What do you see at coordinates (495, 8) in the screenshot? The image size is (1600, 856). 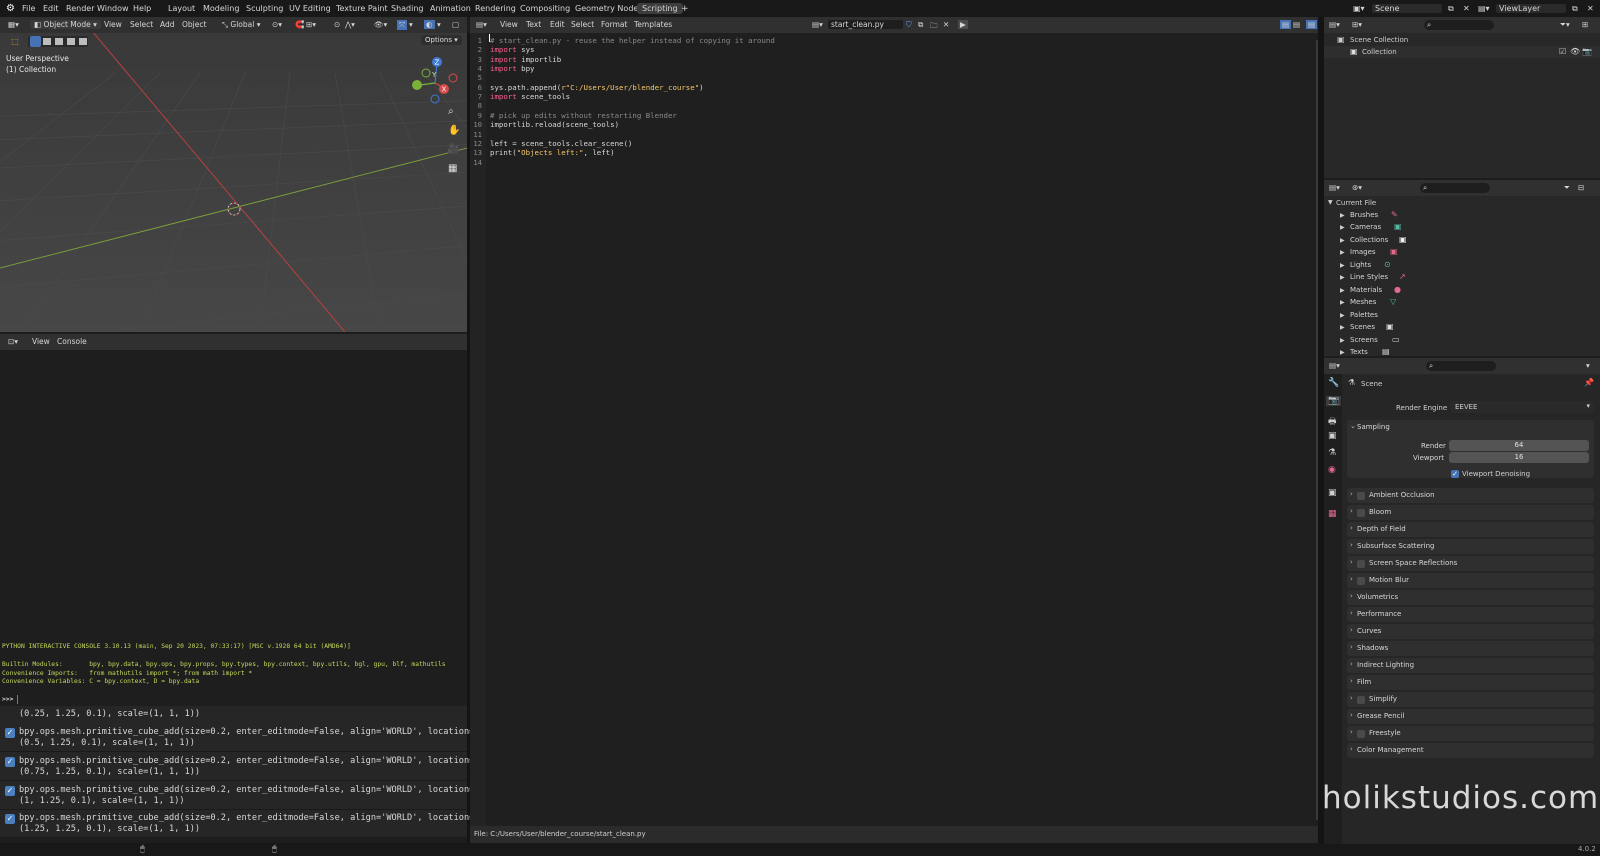 I see `tab-rendering: Rendering` at bounding box center [495, 8].